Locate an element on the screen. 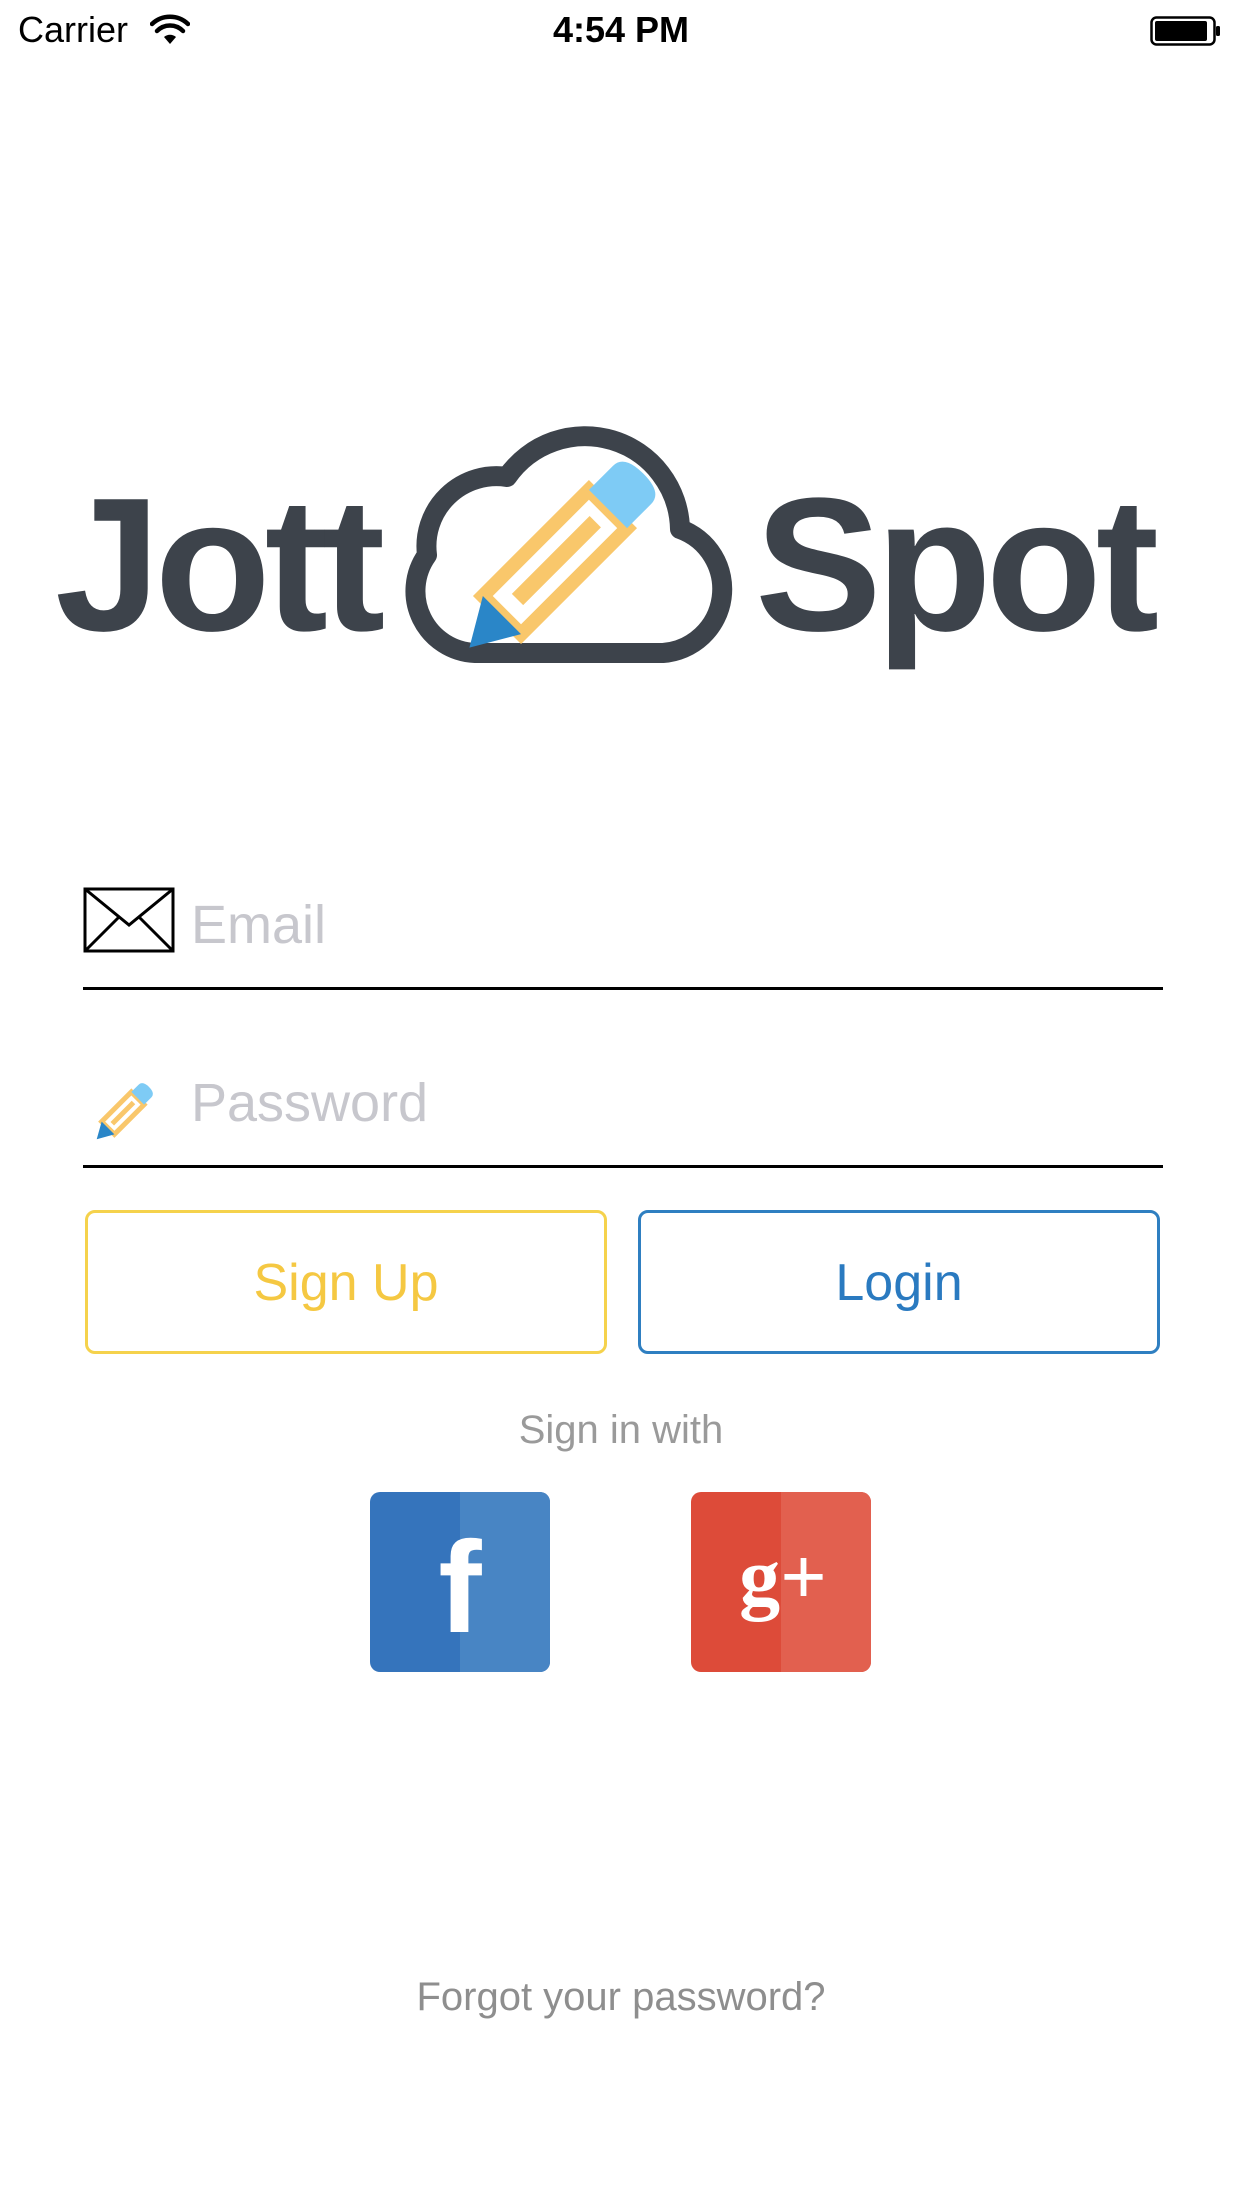 The height and width of the screenshot is (2208, 1242). battery-icon is located at coordinates (1185, 31).